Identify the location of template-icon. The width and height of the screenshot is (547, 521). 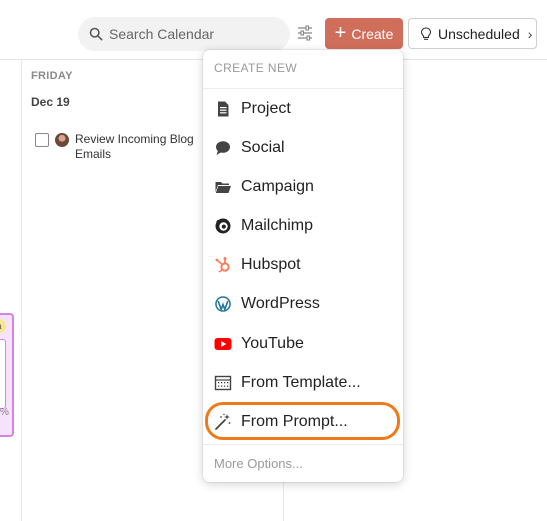
(223, 383).